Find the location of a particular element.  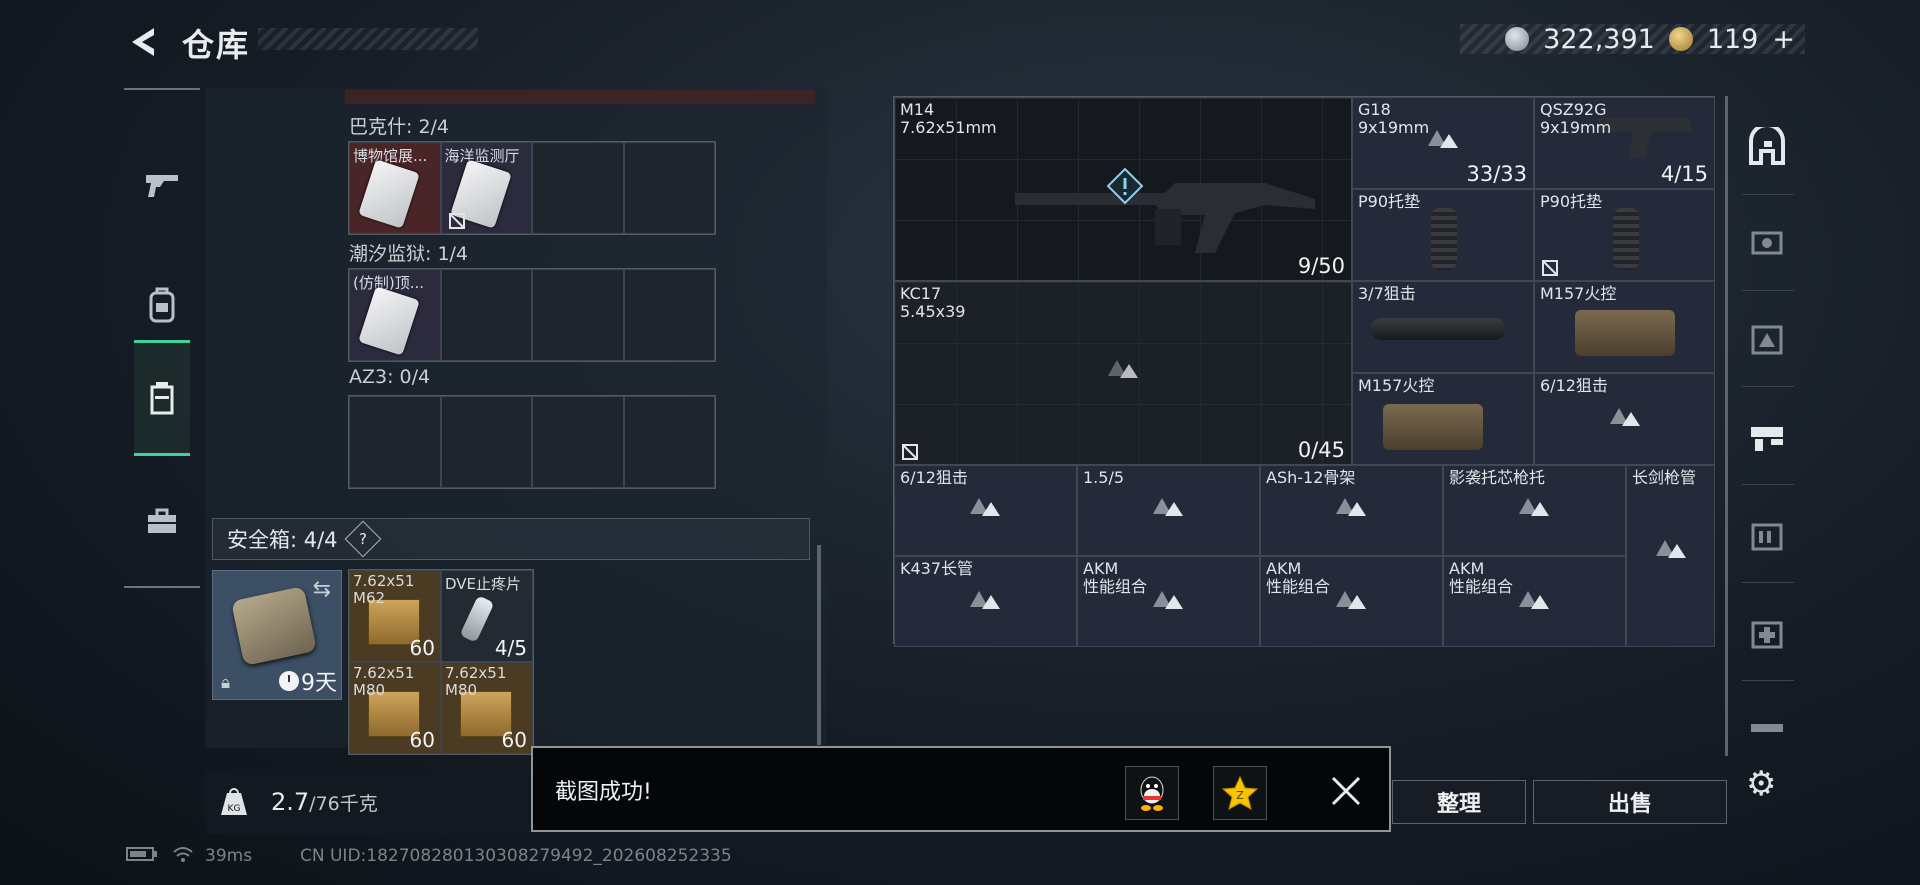

item-attachment: 1.5/5 is located at coordinates (1168, 510).